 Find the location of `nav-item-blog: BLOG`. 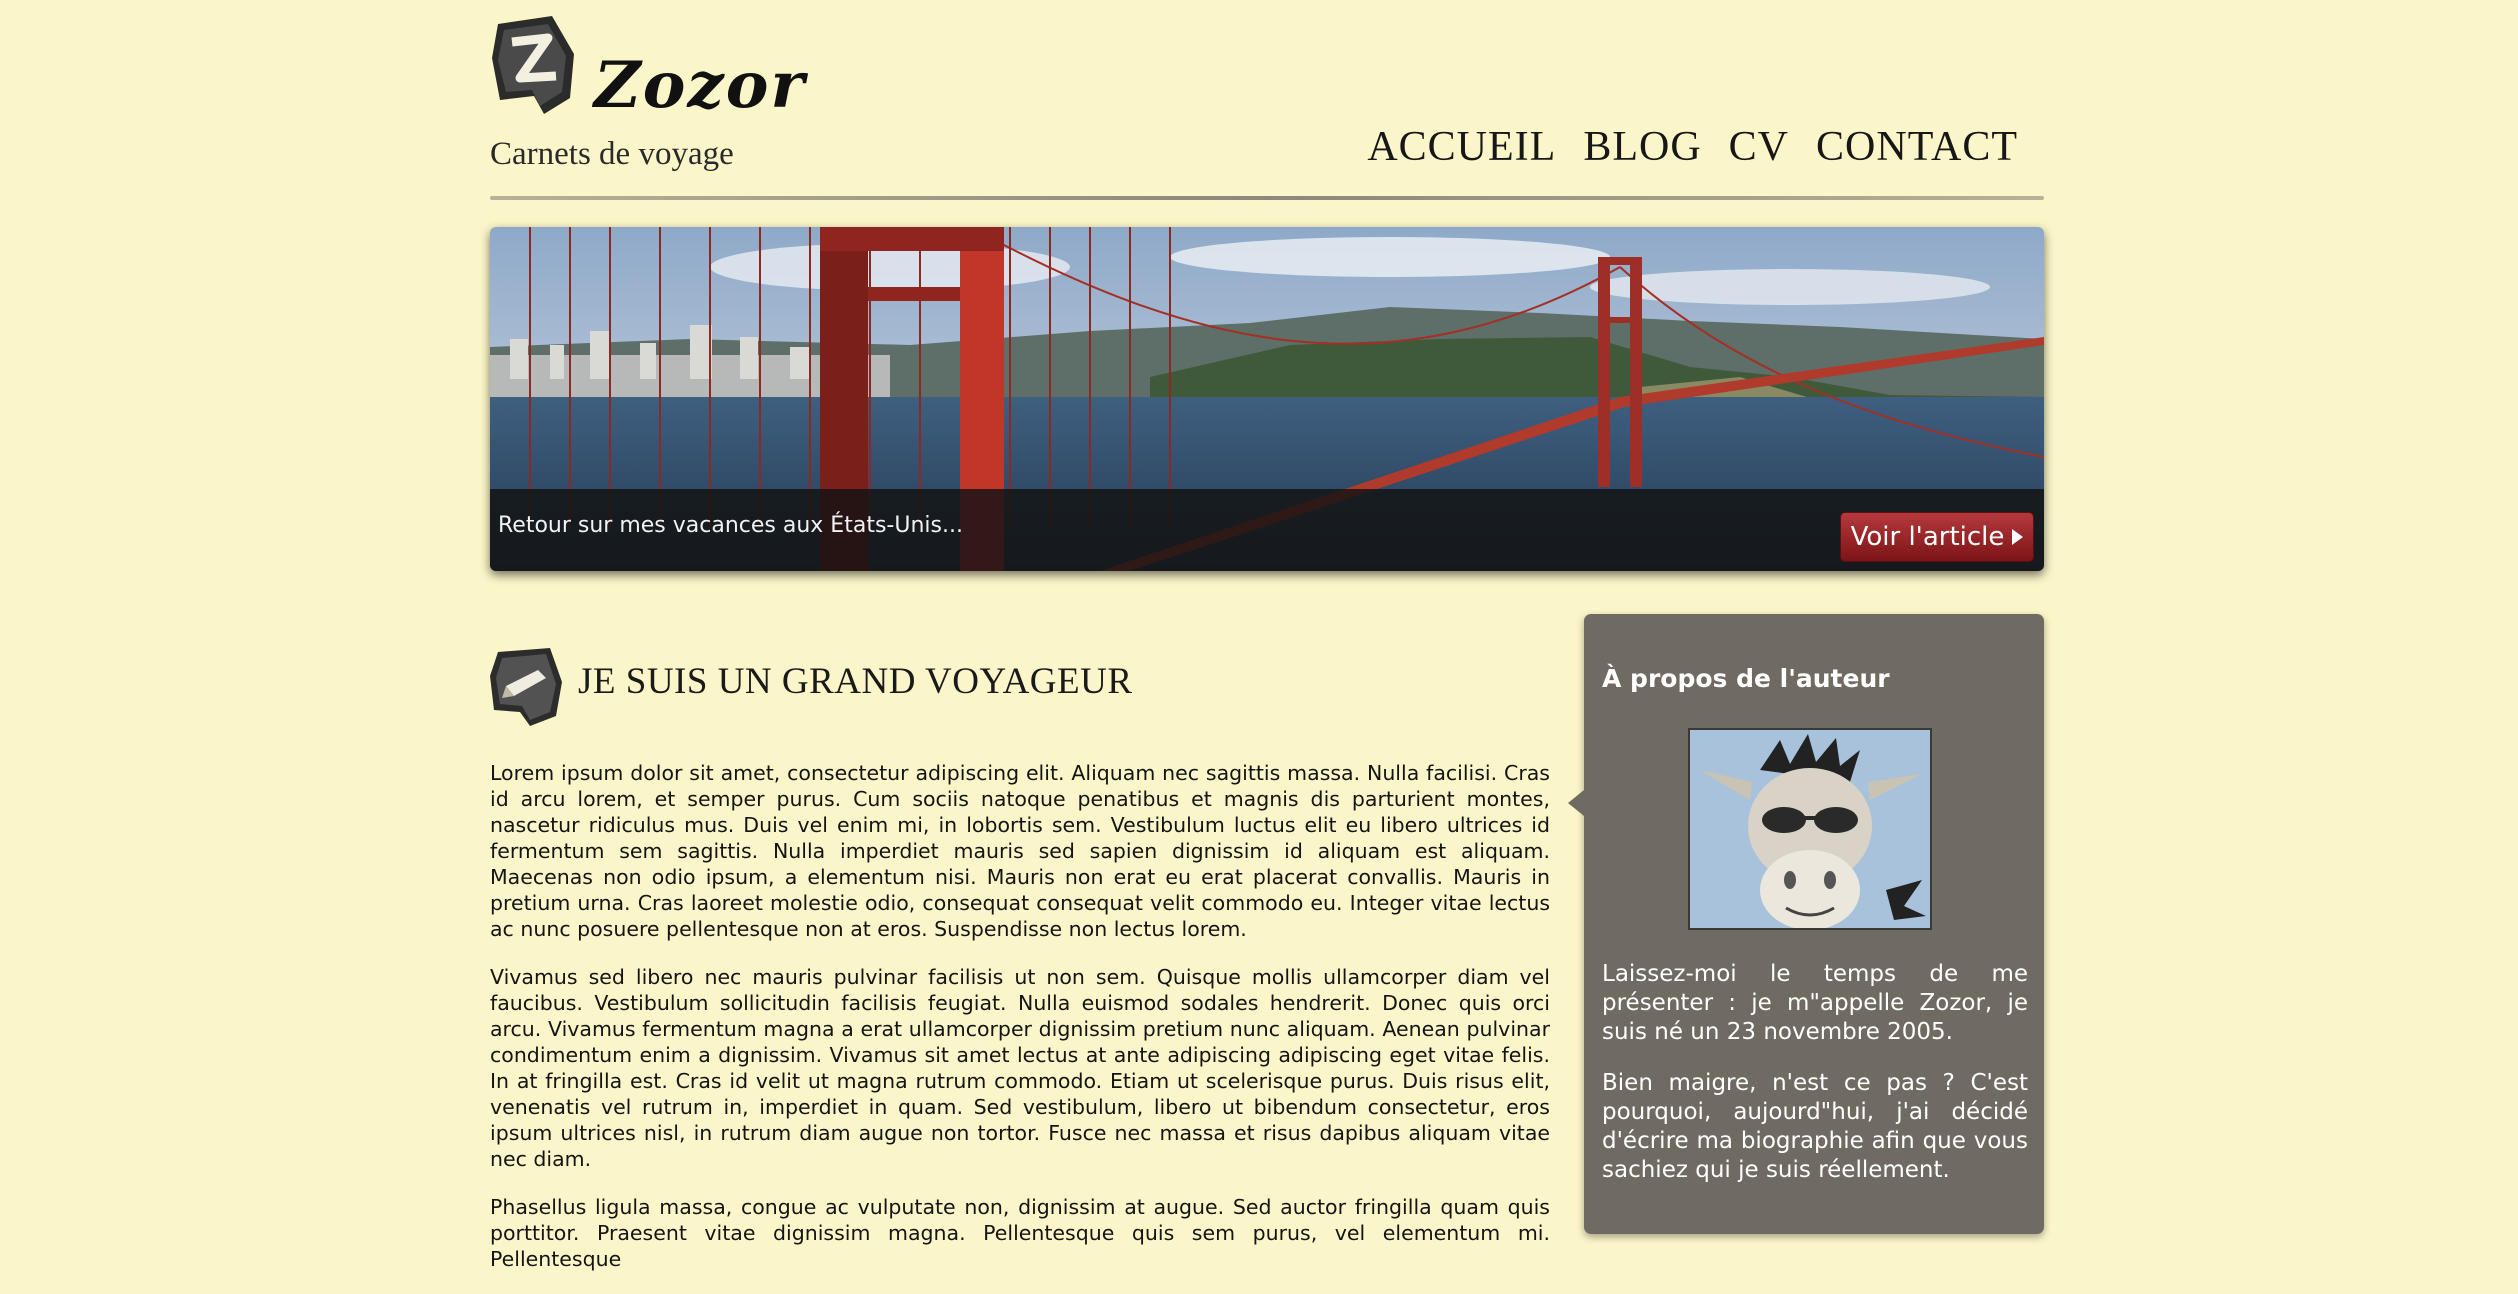

nav-item-blog: BLOG is located at coordinates (1642, 147).